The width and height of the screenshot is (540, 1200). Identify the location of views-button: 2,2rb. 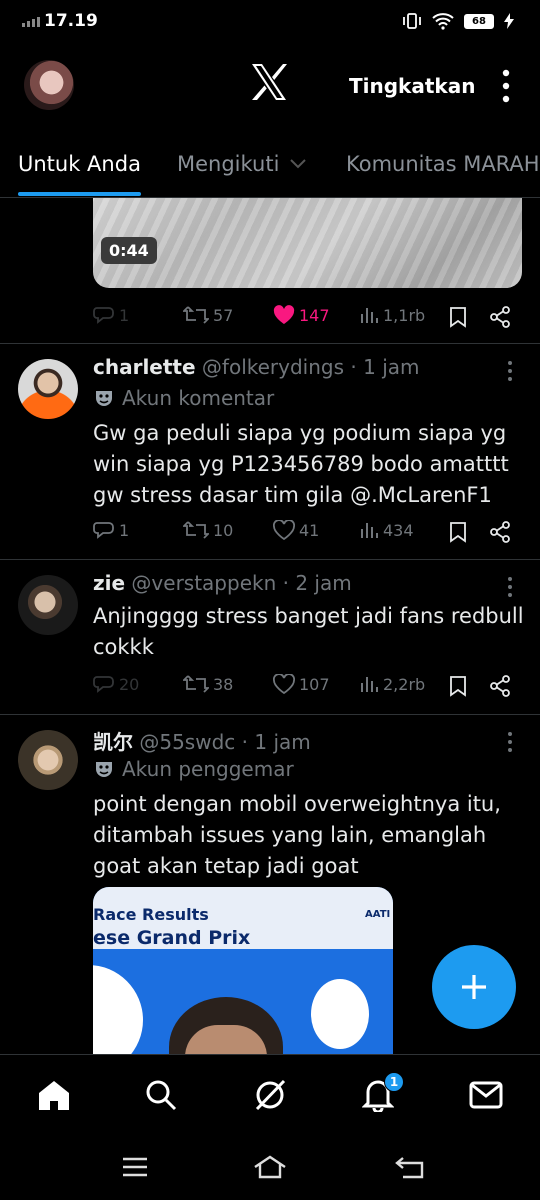
(392, 684).